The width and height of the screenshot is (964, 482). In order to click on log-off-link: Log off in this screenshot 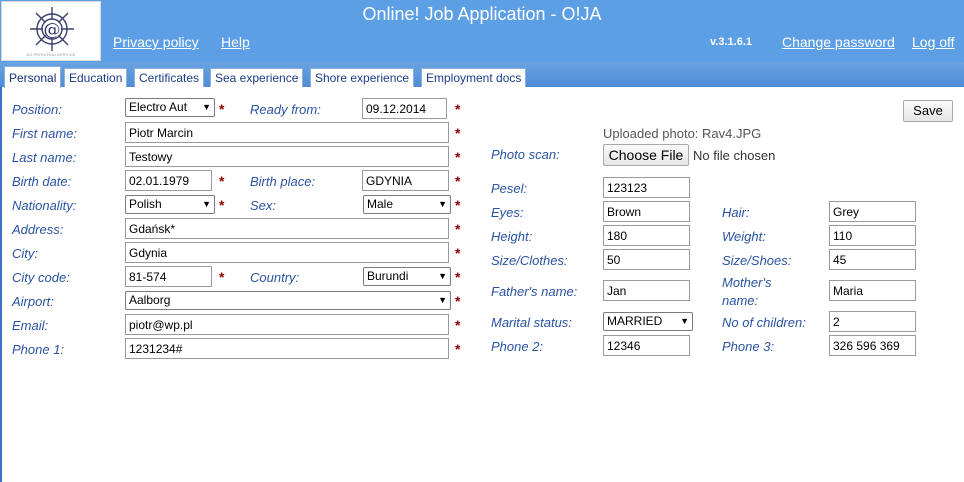, I will do `click(933, 42)`.